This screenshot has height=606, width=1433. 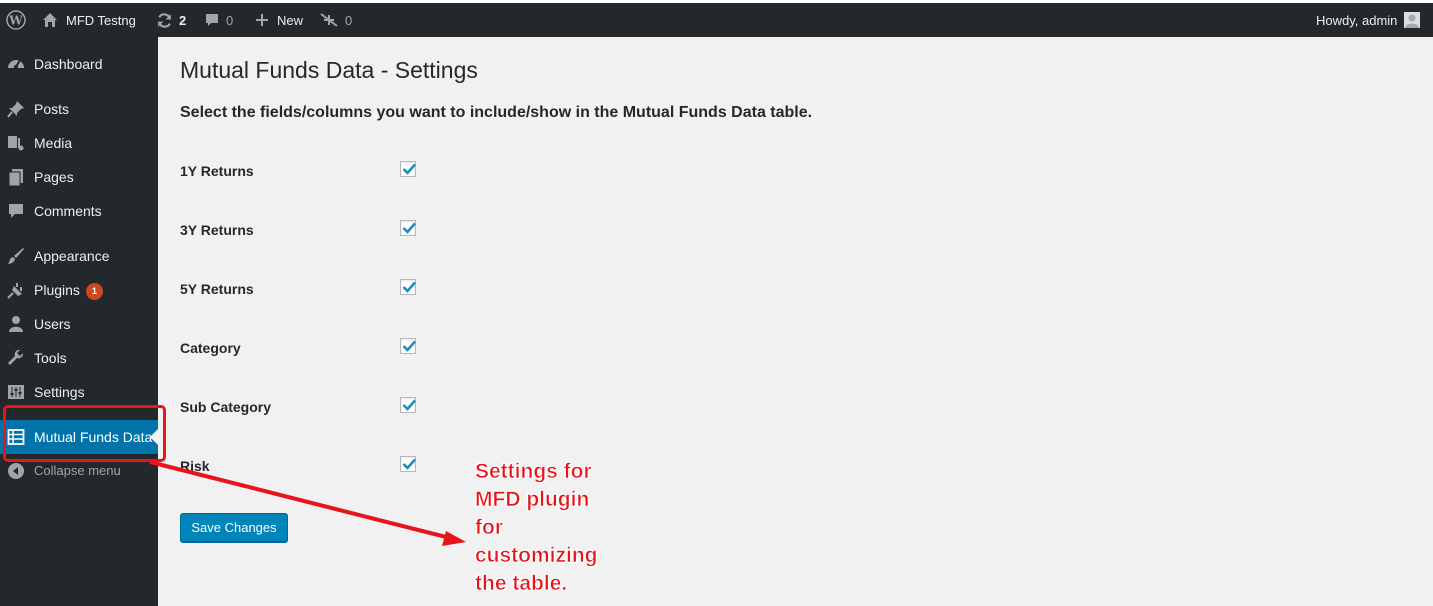 What do you see at coordinates (489, 528) in the screenshot?
I see `annotation-line: for` at bounding box center [489, 528].